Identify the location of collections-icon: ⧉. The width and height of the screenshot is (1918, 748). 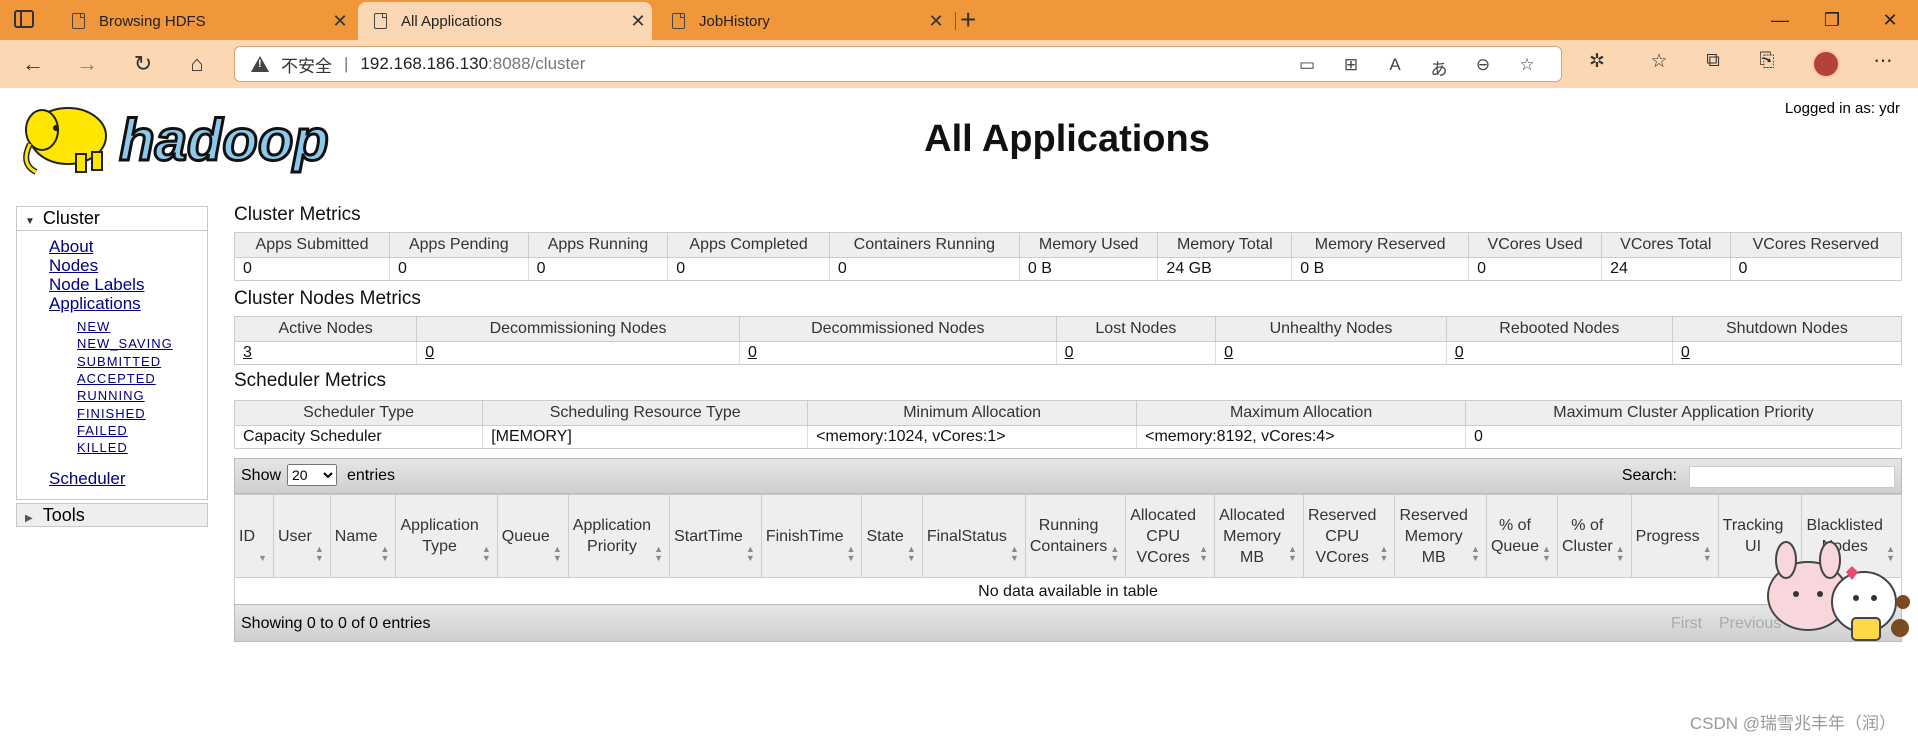
(1713, 61).